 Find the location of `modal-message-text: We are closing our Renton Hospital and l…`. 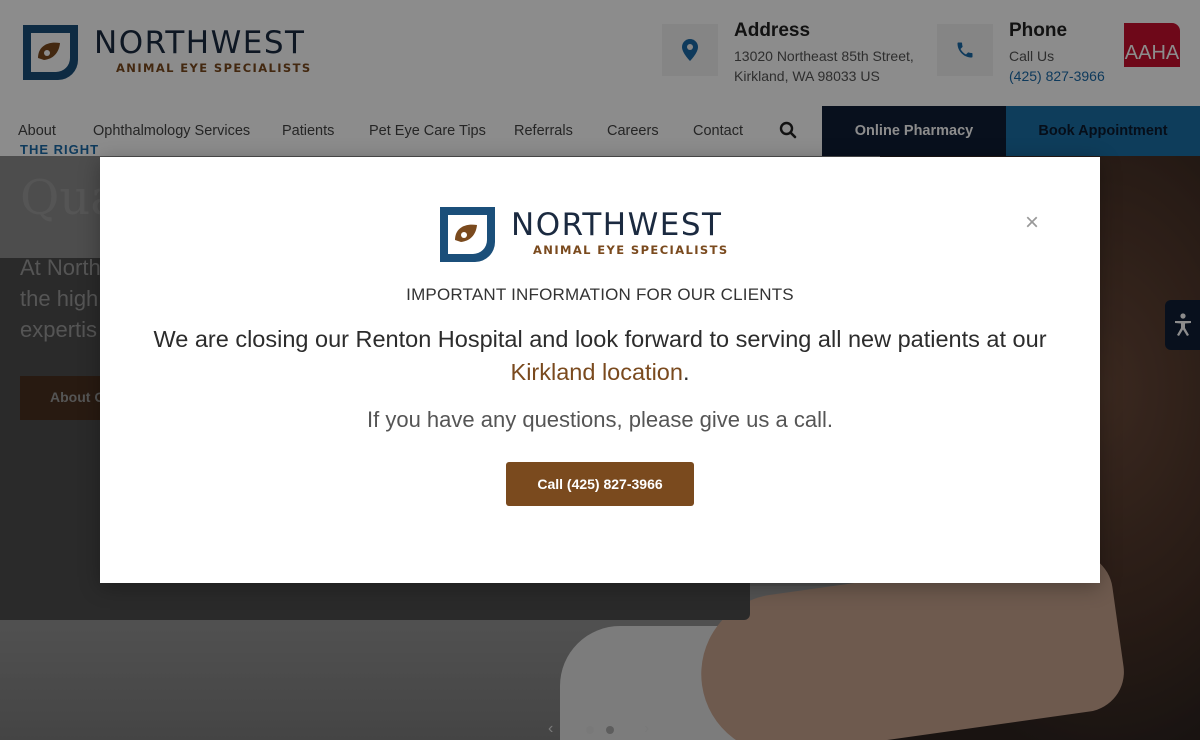

modal-message-text: We are closing our Renton Hospital and l… is located at coordinates (600, 339).